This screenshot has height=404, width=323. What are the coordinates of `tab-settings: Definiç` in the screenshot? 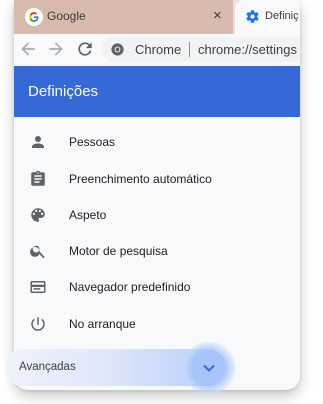 It's located at (267, 17).